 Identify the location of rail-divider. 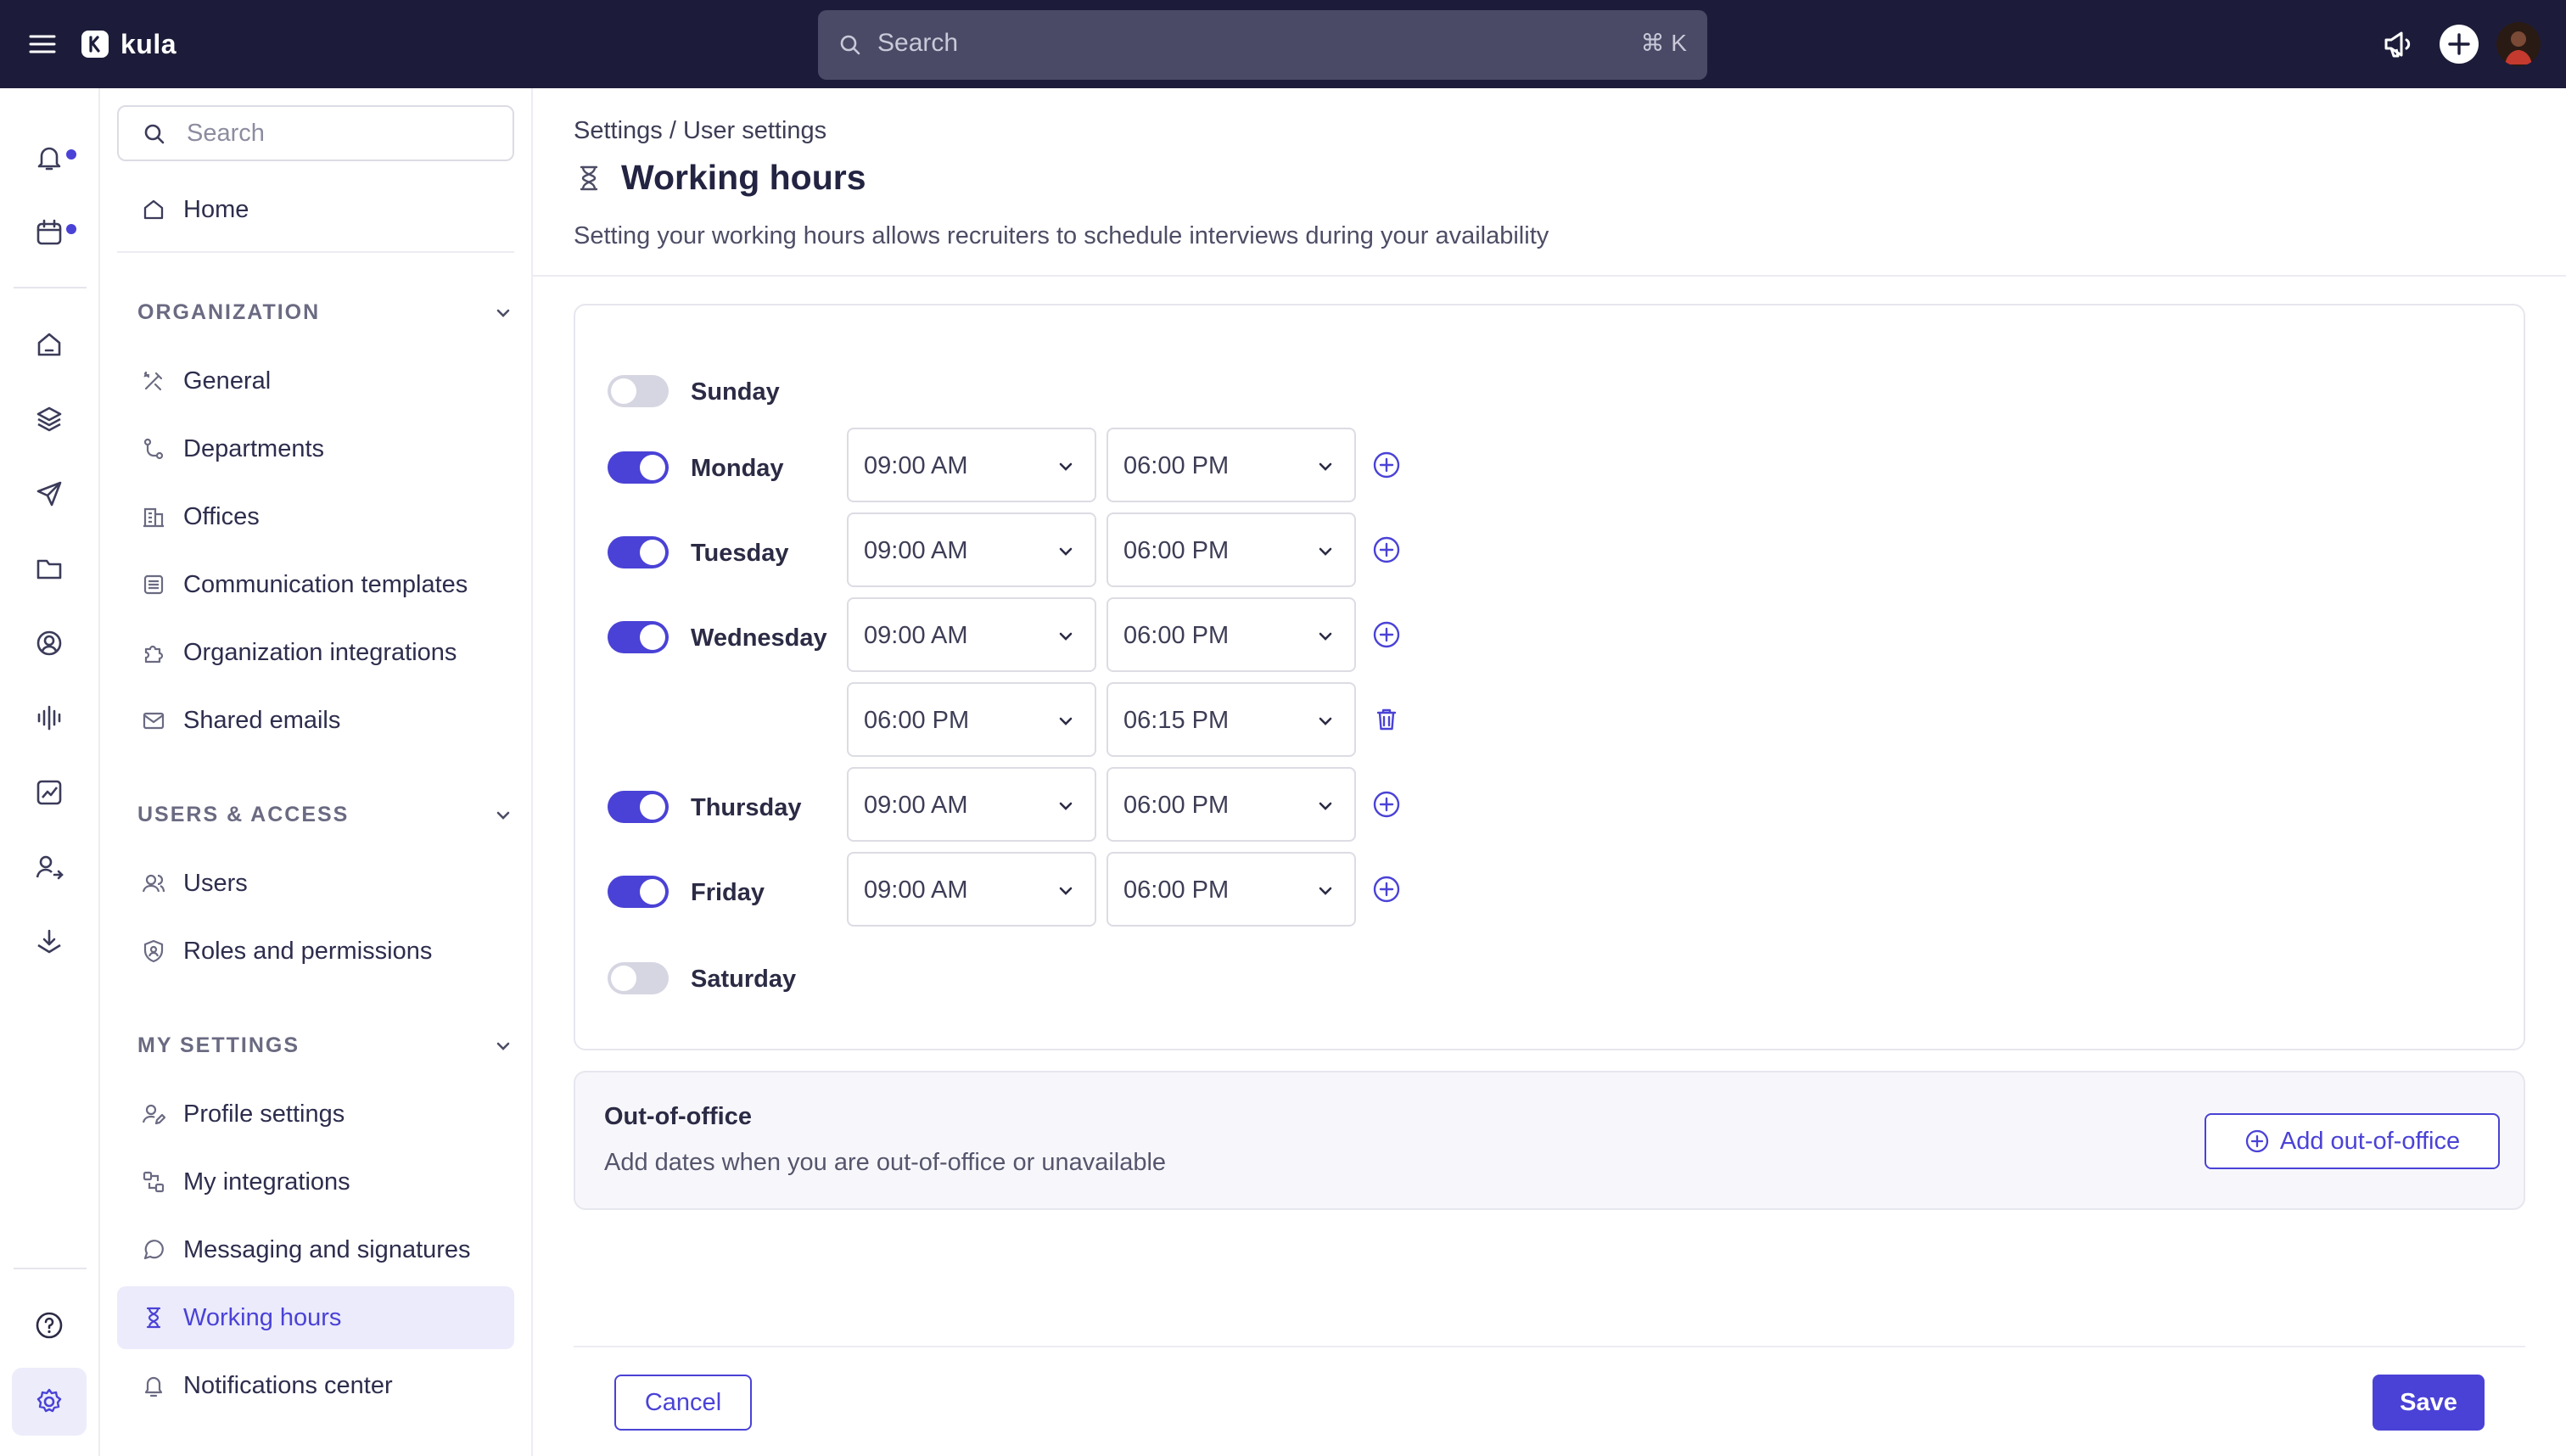
(50, 1268).